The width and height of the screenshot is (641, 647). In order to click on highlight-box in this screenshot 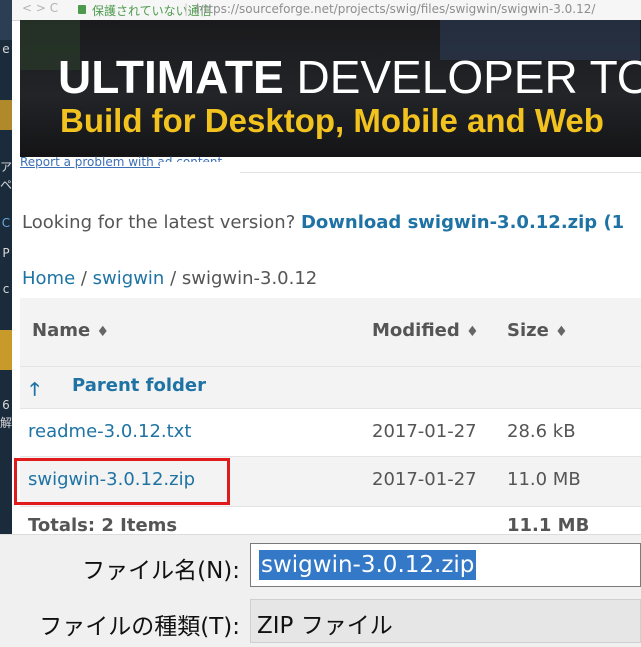, I will do `click(122, 481)`.